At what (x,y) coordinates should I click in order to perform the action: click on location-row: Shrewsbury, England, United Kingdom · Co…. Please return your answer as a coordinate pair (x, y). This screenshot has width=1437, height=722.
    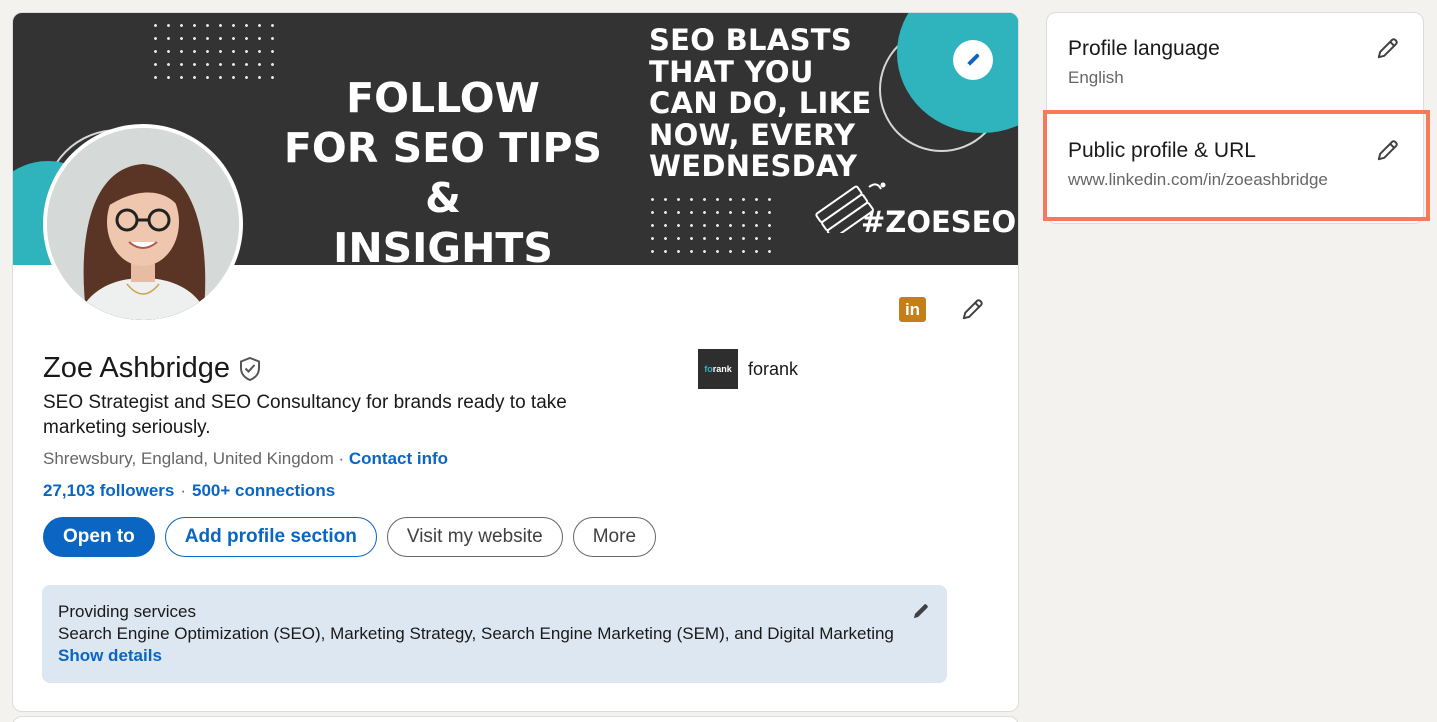
    Looking at the image, I should click on (245, 459).